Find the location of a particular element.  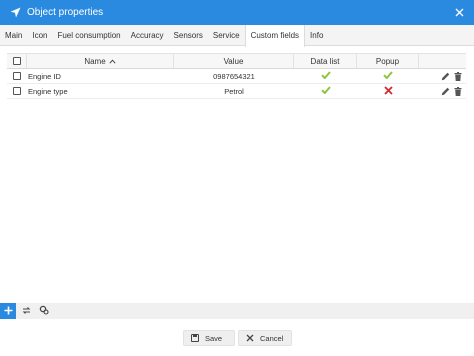

bottom-toolbar is located at coordinates (237, 311).